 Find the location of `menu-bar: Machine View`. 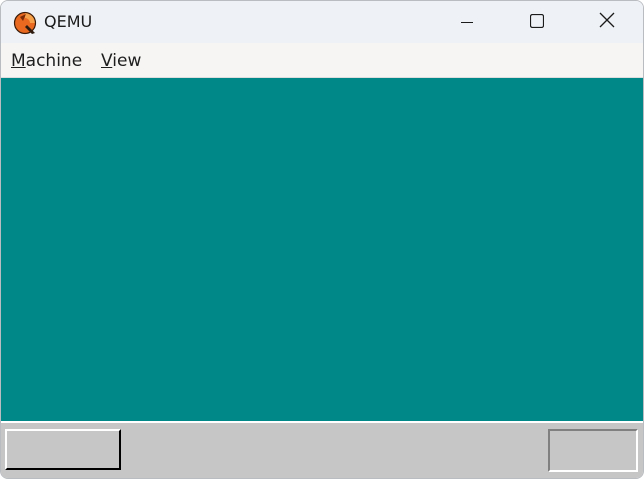

menu-bar: Machine View is located at coordinates (322, 60).